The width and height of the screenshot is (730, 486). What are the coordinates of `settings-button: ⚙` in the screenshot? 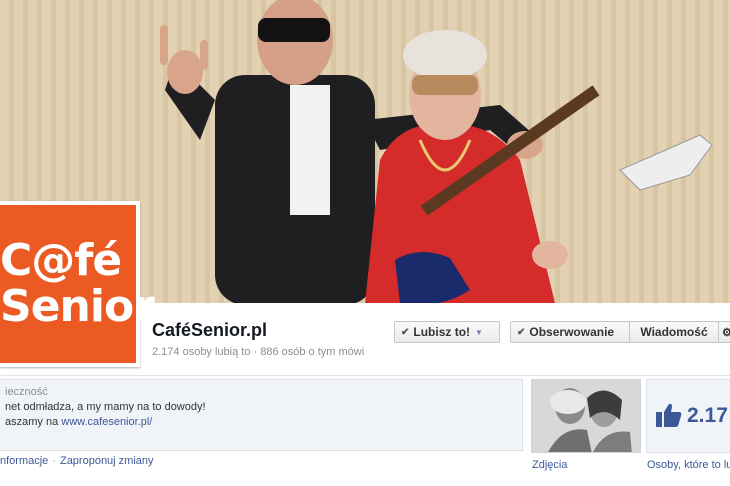 It's located at (724, 332).